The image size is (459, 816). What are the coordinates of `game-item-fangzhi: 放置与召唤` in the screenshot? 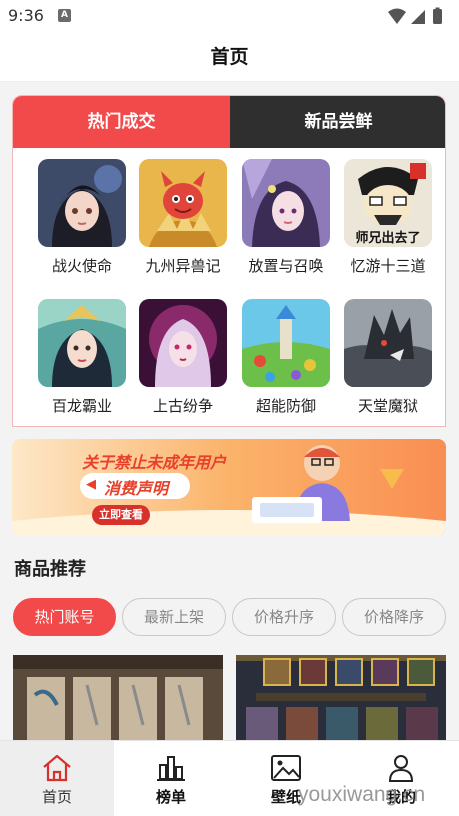 It's located at (286, 221).